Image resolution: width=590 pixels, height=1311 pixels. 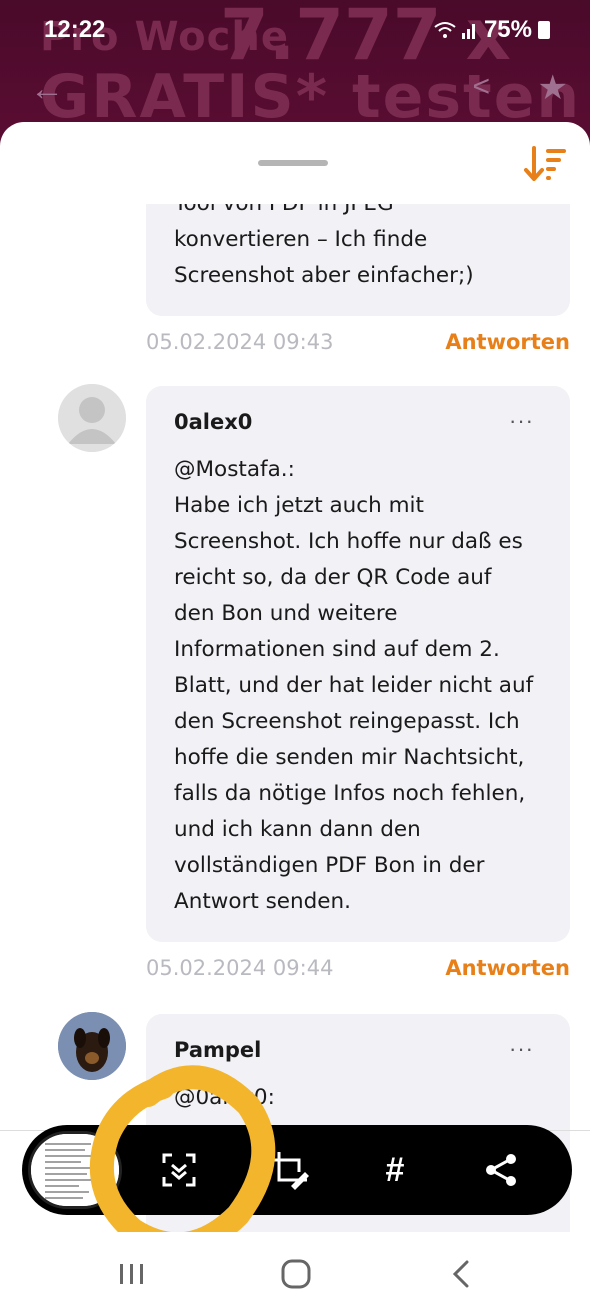 I want to click on home-icon, so click(x=296, y=1274).